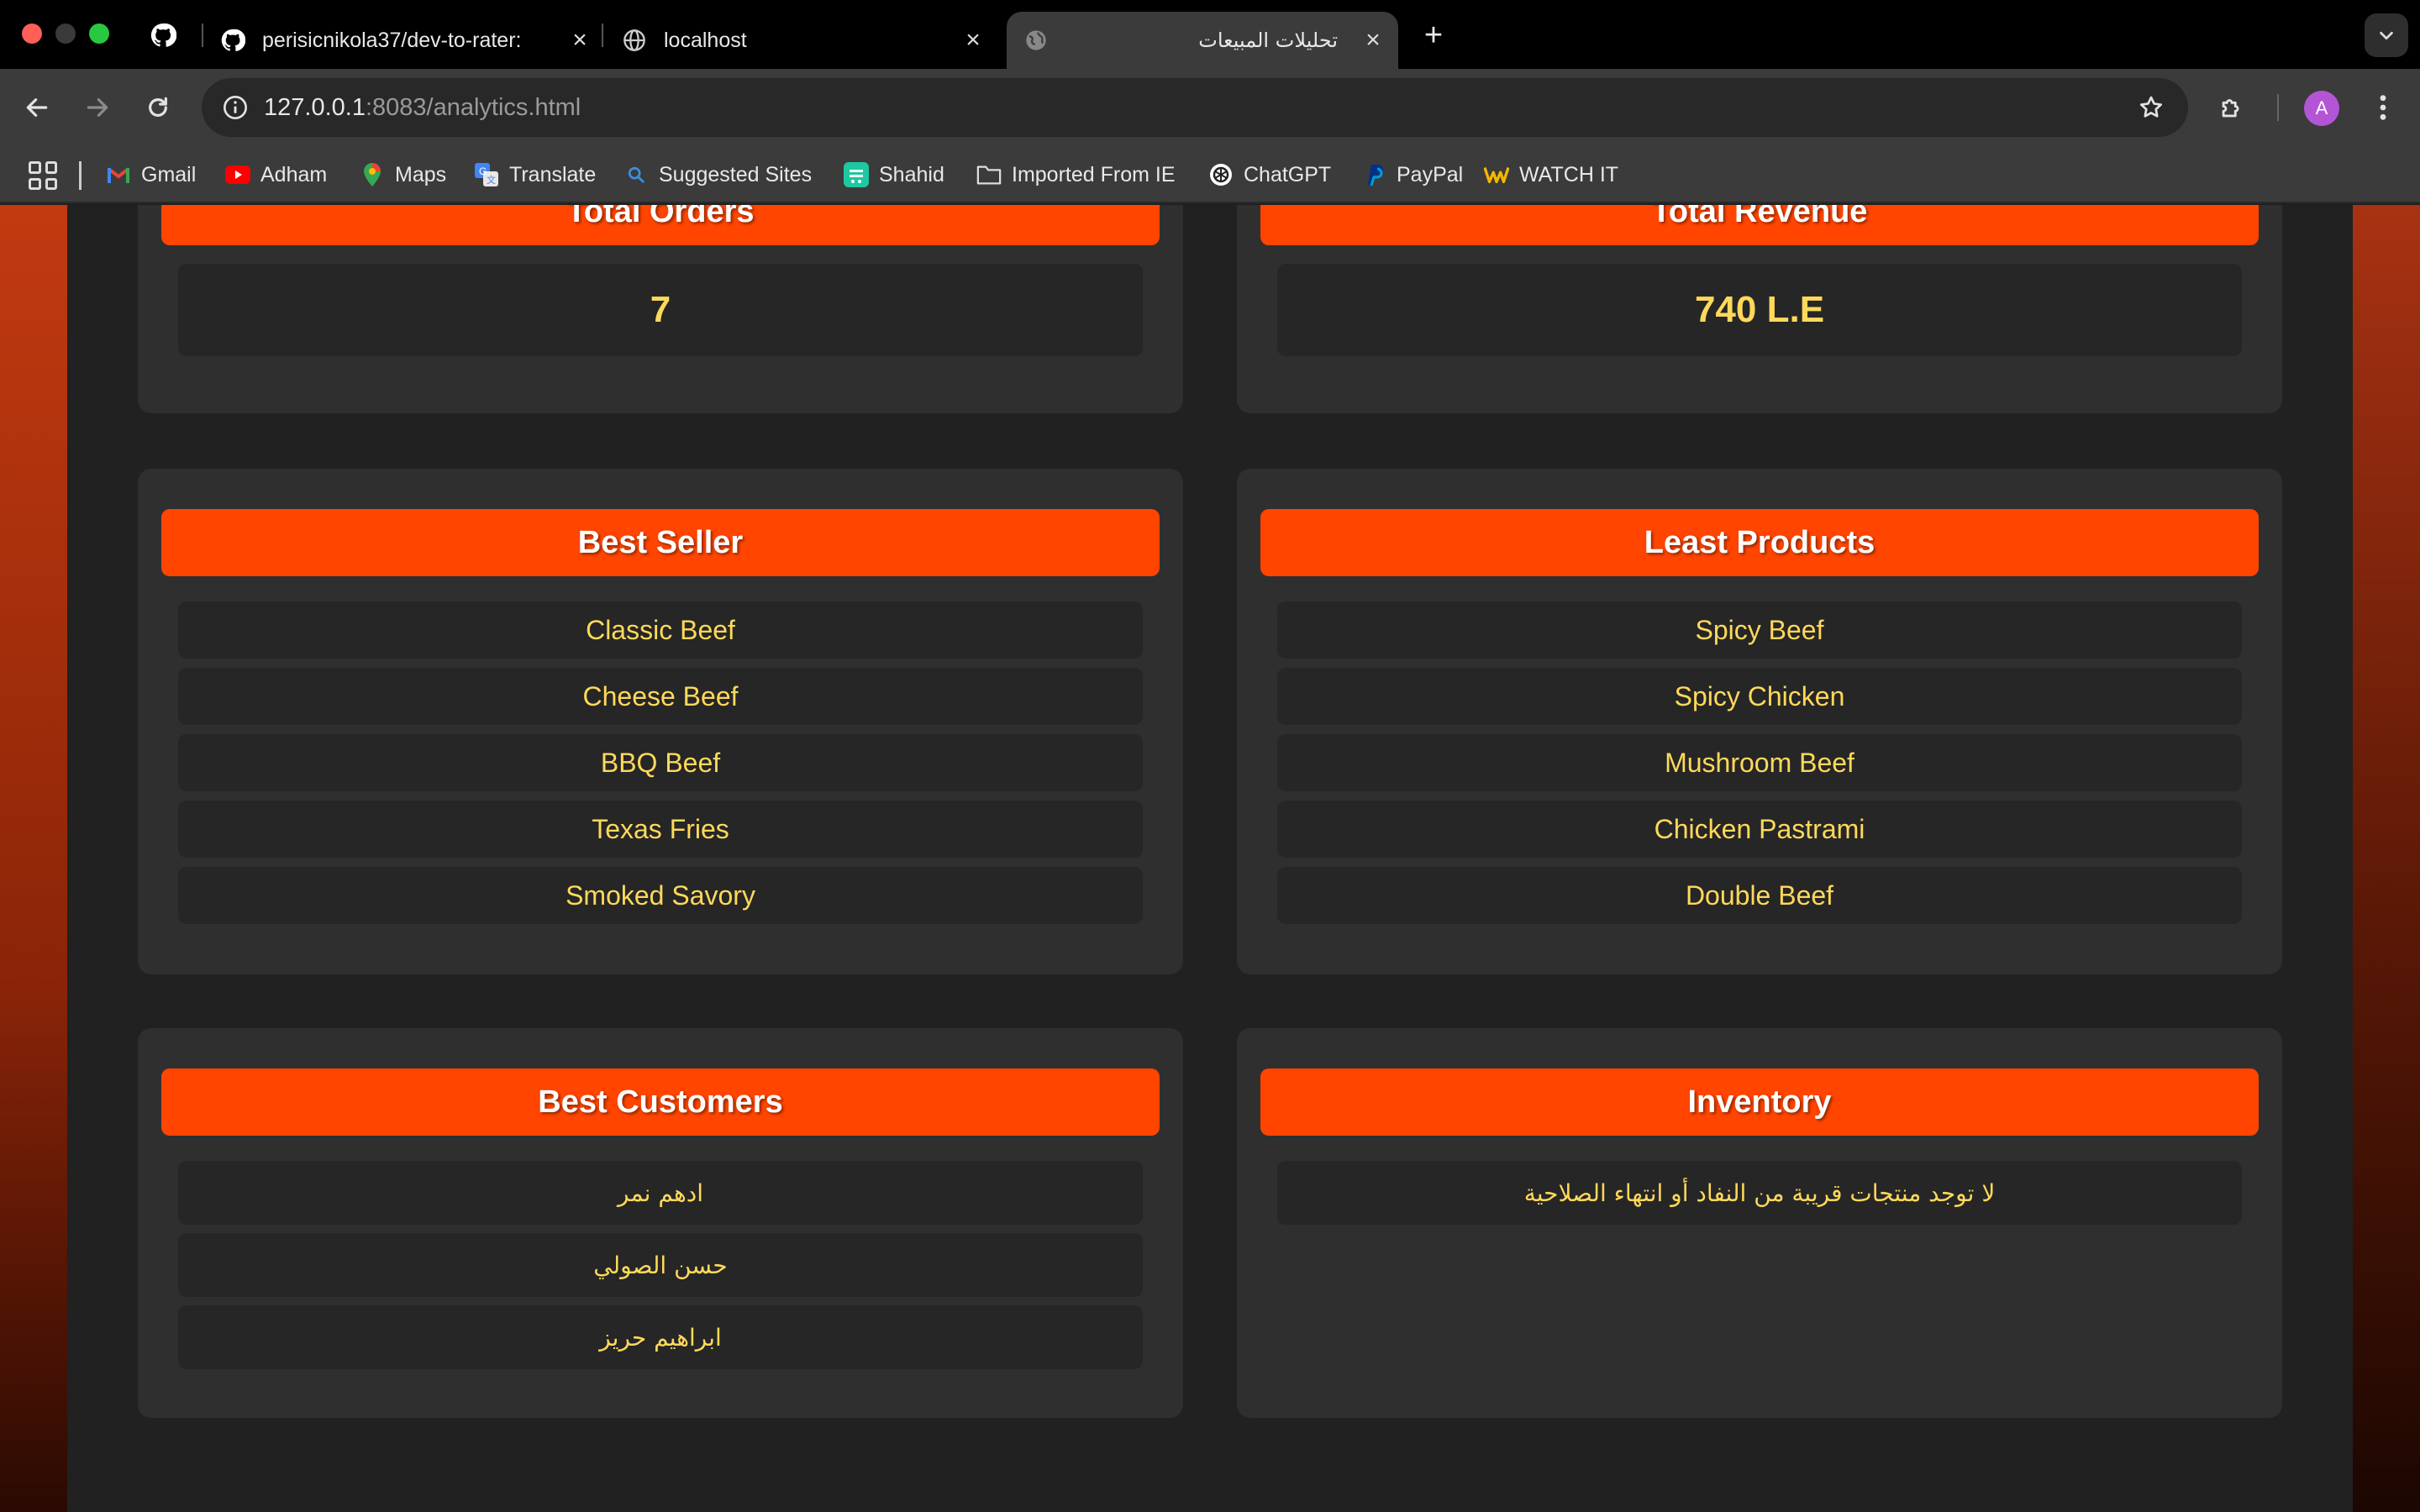 The image size is (2420, 1512). What do you see at coordinates (294, 174) in the screenshot?
I see `bookmark-label: Adham` at bounding box center [294, 174].